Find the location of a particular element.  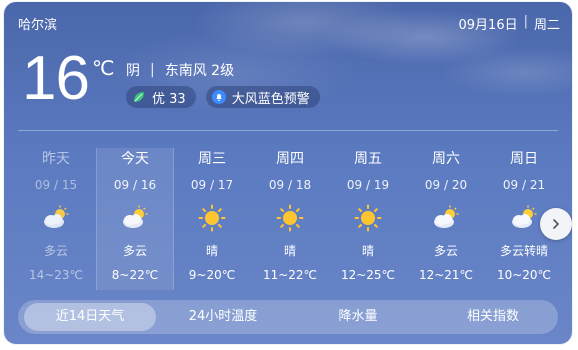

tab-bar: 近14日天气 24小时温度 降水量 相关指数 is located at coordinates (288, 317).